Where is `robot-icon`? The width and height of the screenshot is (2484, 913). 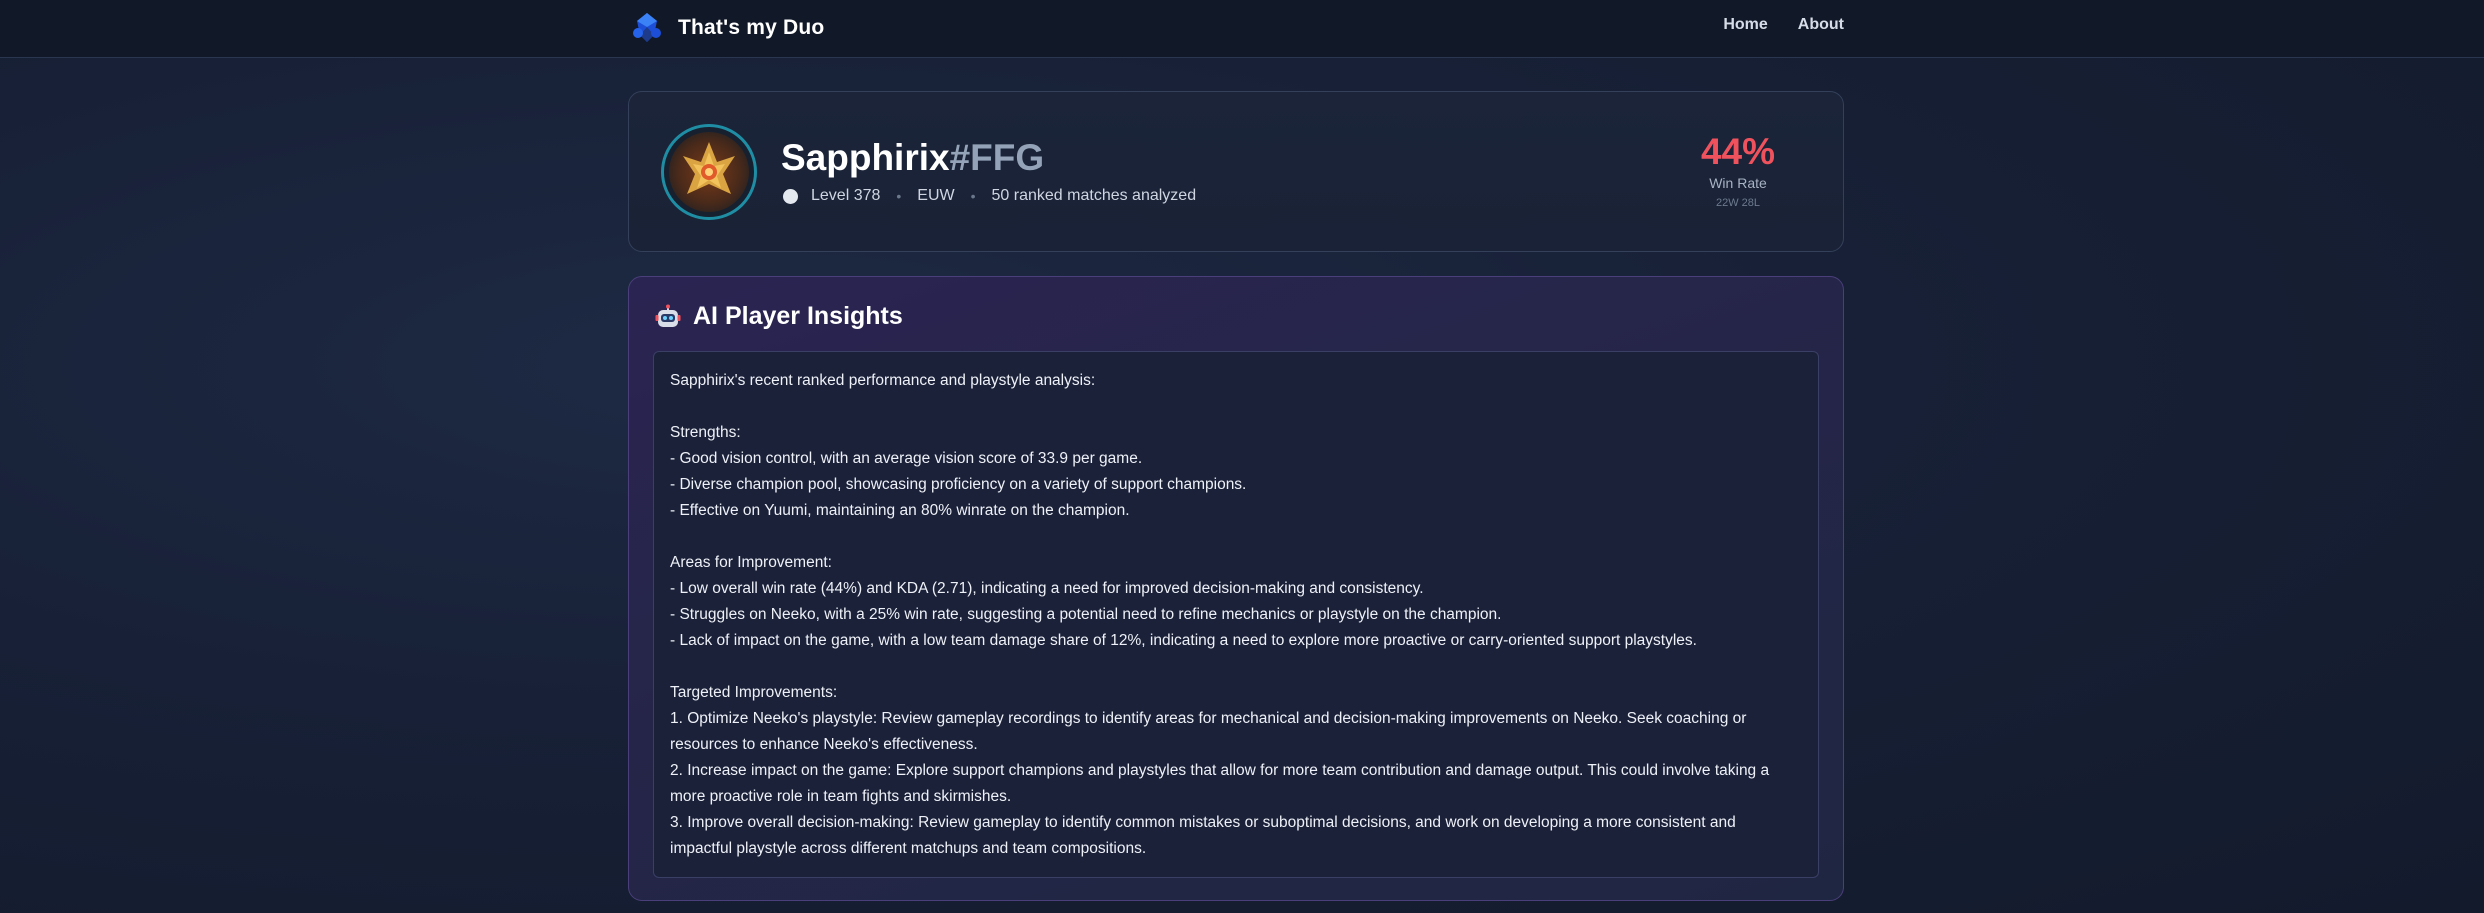 robot-icon is located at coordinates (668, 315).